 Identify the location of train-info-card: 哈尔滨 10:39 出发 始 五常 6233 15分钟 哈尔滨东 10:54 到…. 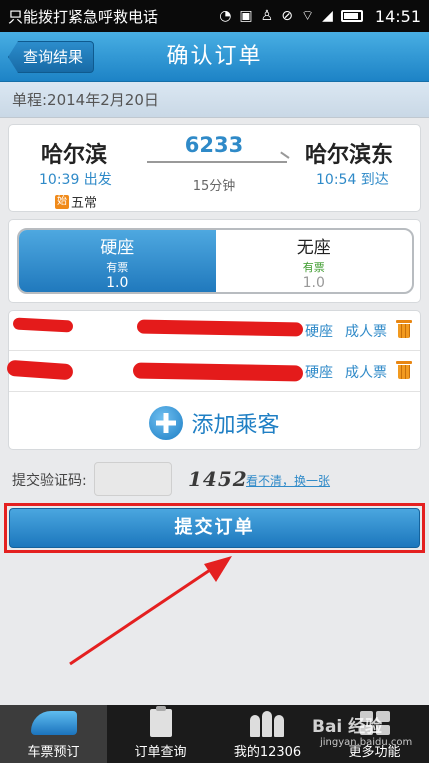
(214, 168).